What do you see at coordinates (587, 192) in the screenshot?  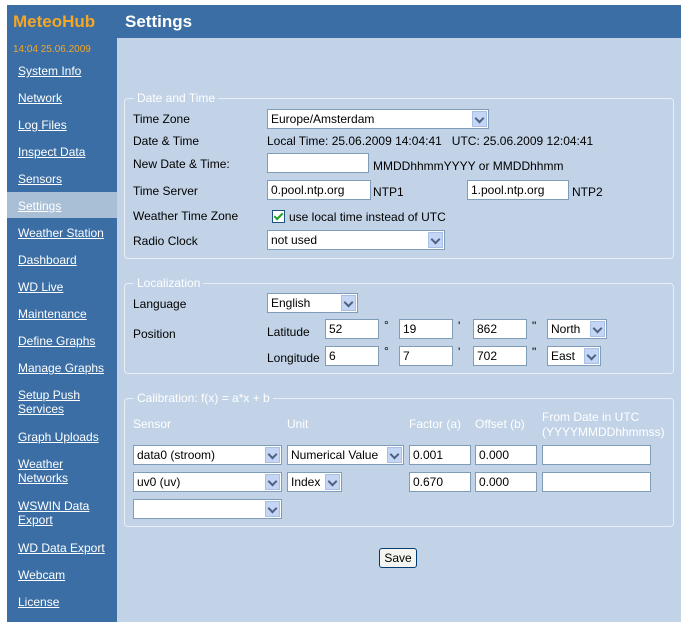 I see `ntp2-label: NTP2` at bounding box center [587, 192].